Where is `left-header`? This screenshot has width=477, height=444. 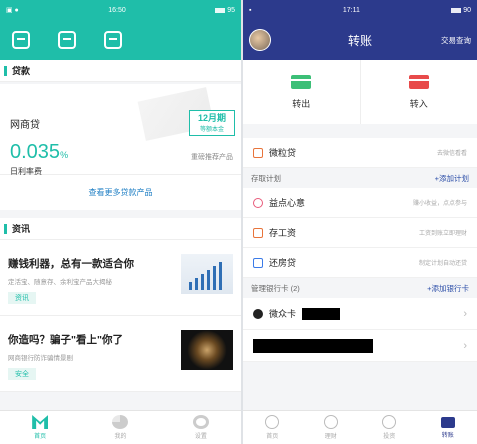 left-header is located at coordinates (120, 40).